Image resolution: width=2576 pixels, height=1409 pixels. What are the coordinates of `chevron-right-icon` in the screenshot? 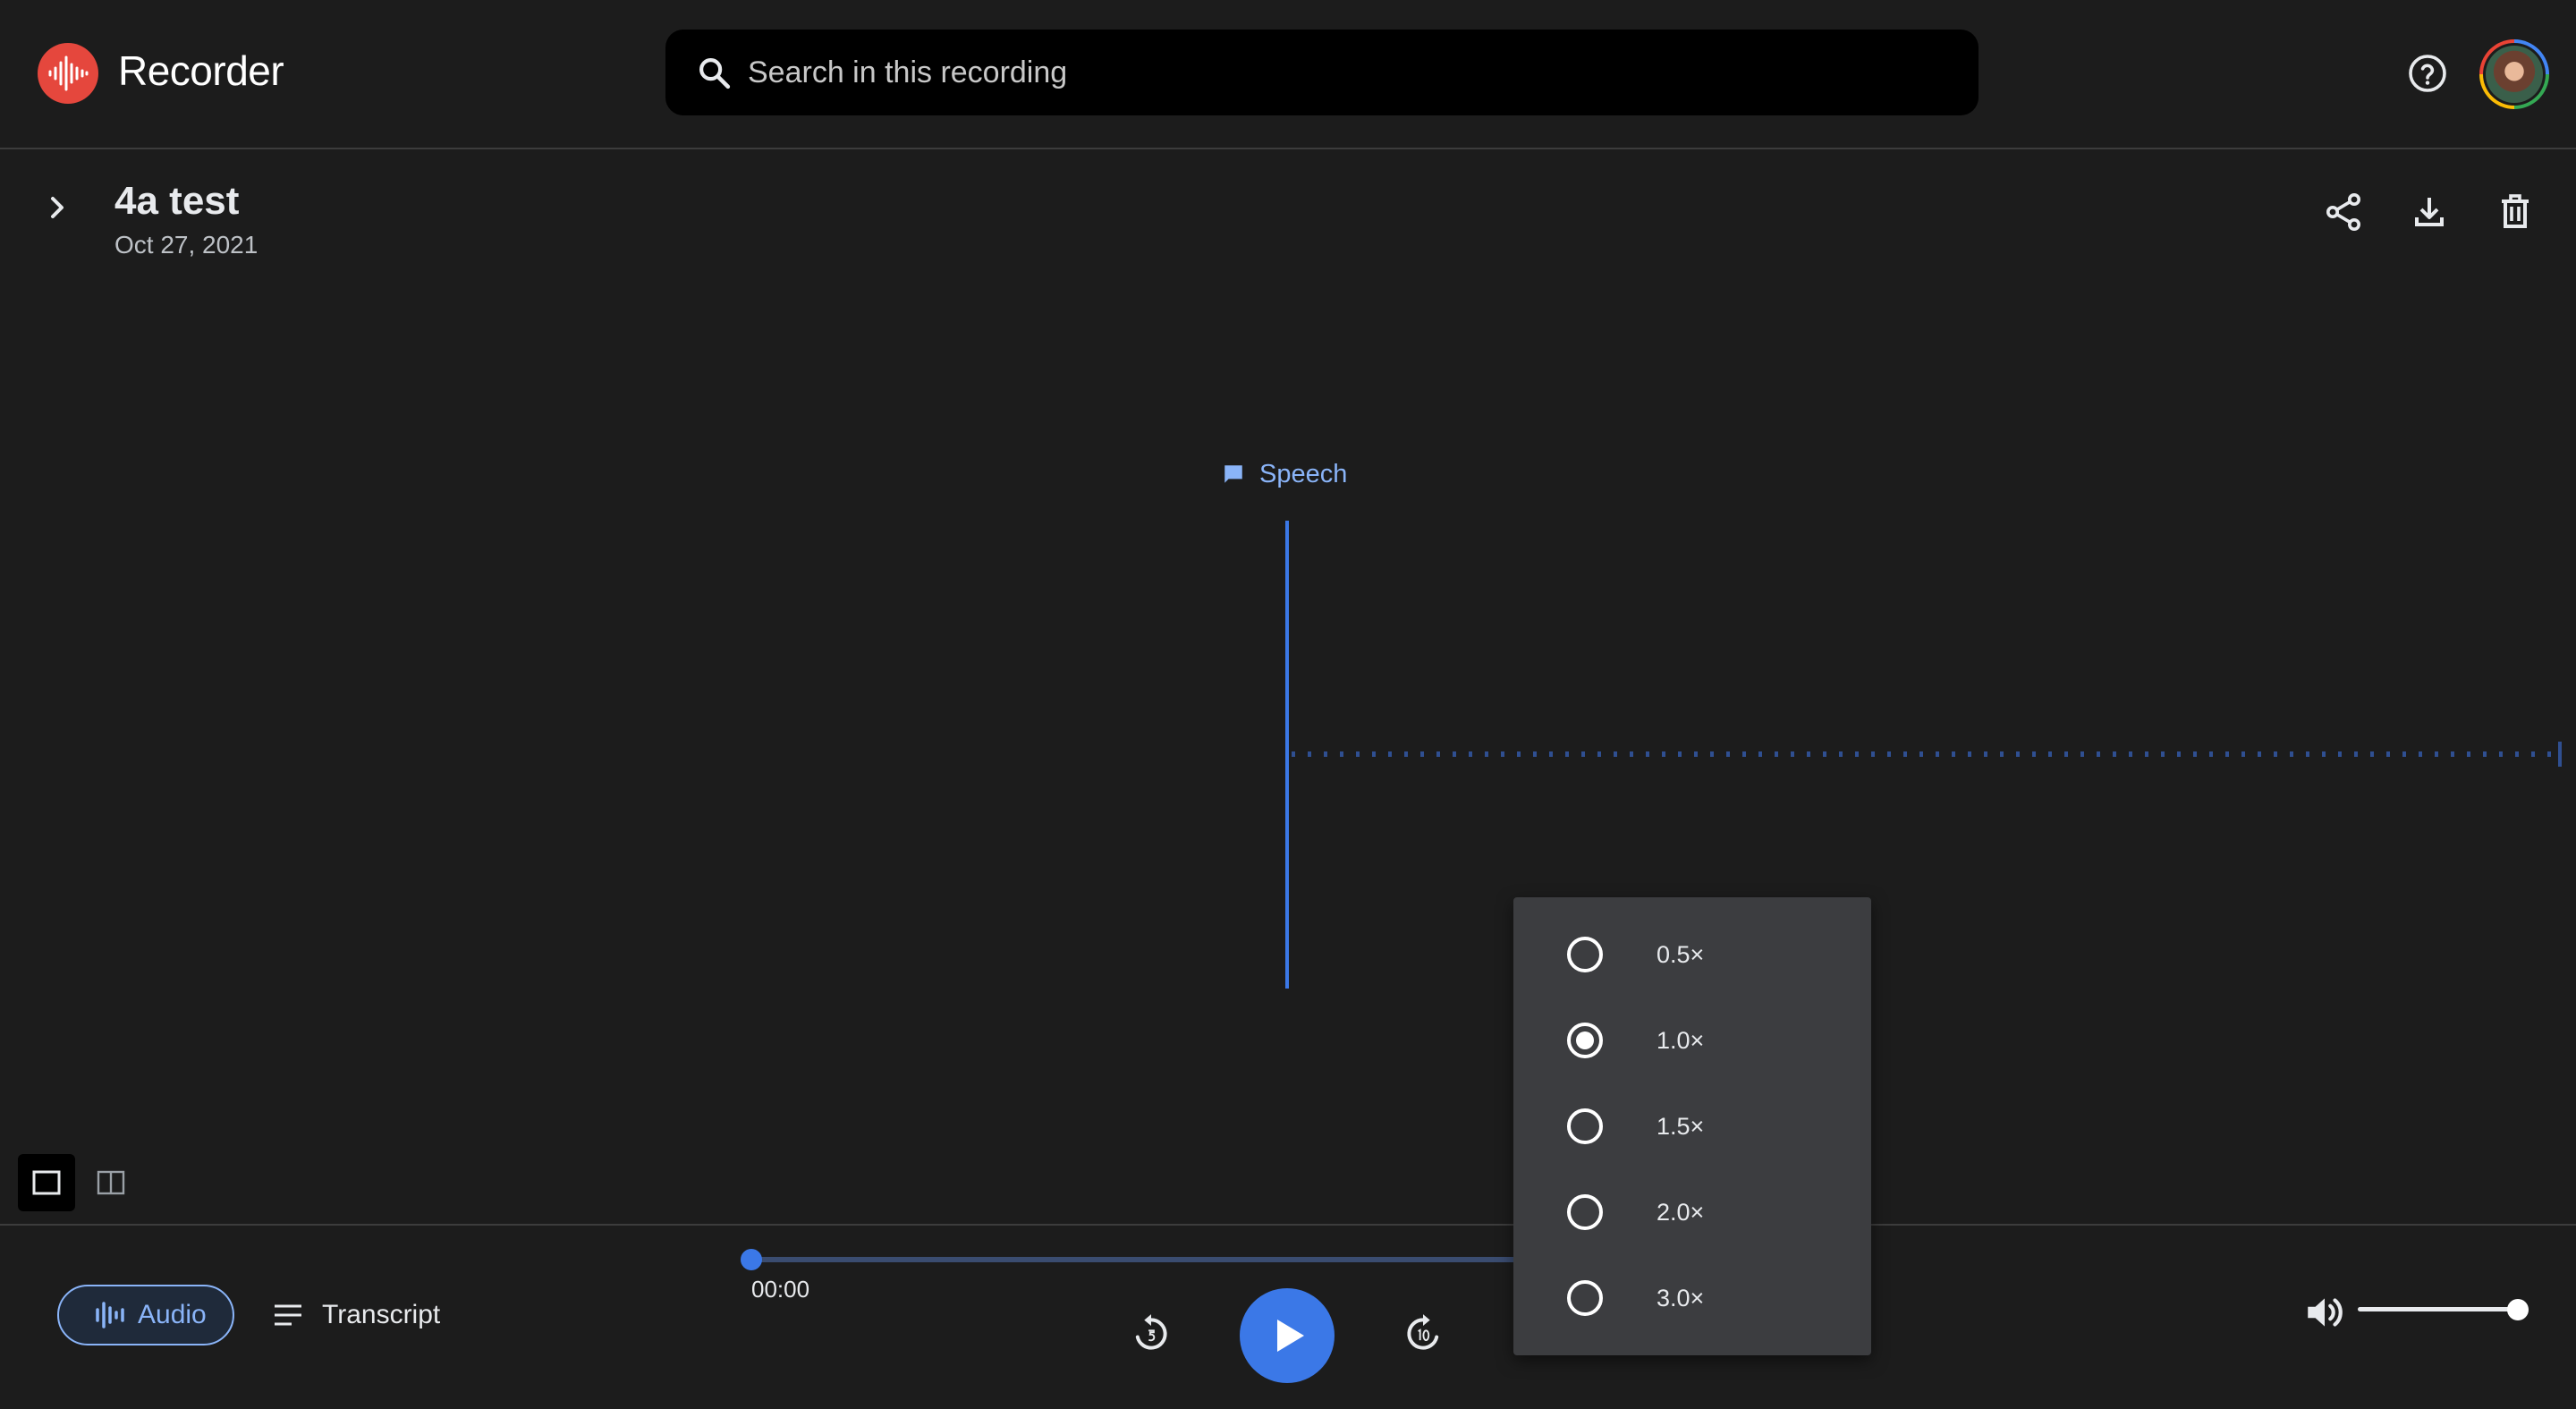 It's located at (57, 208).